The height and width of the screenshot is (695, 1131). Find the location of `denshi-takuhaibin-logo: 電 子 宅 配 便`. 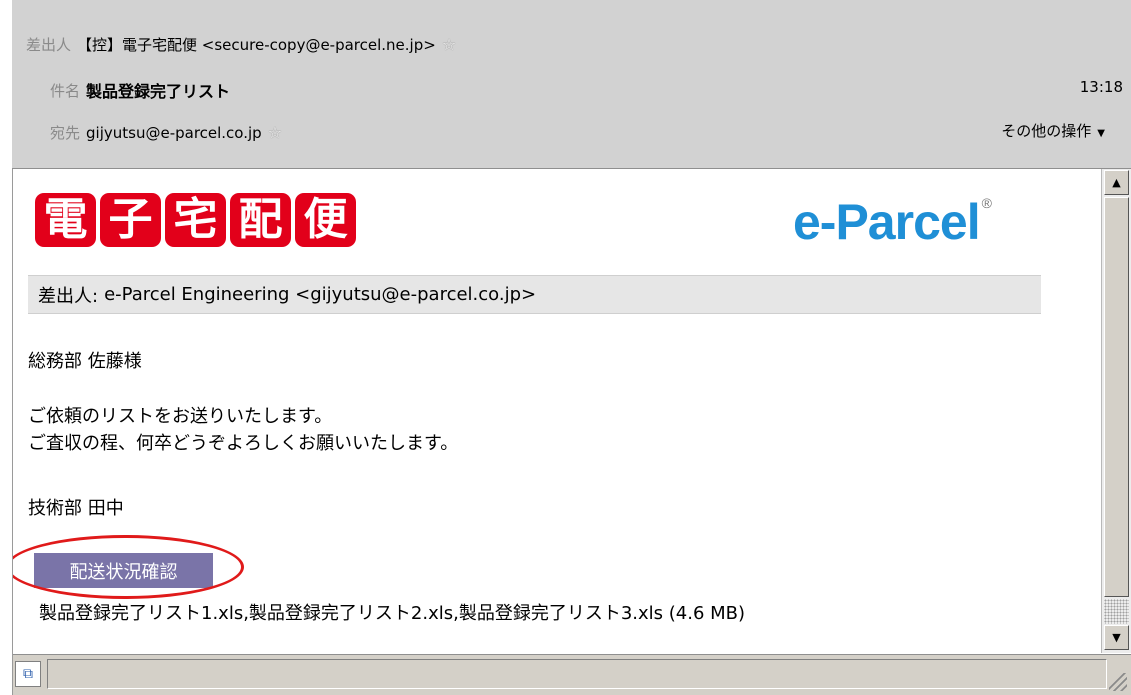

denshi-takuhaibin-logo: 電 子 宅 配 便 is located at coordinates (195, 220).